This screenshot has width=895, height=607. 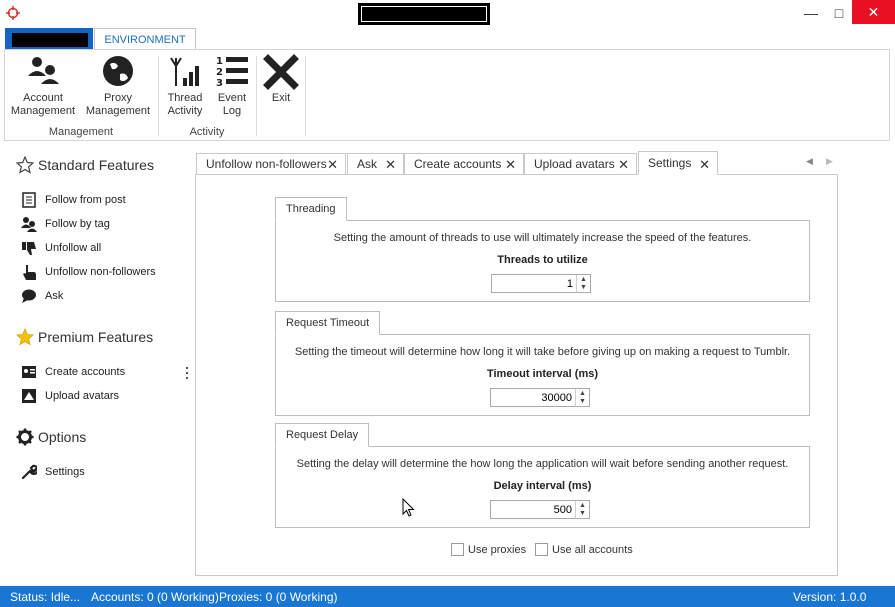 What do you see at coordinates (278, 597) in the screenshot?
I see `proxies-status: Proxies: 0 (0 Working)` at bounding box center [278, 597].